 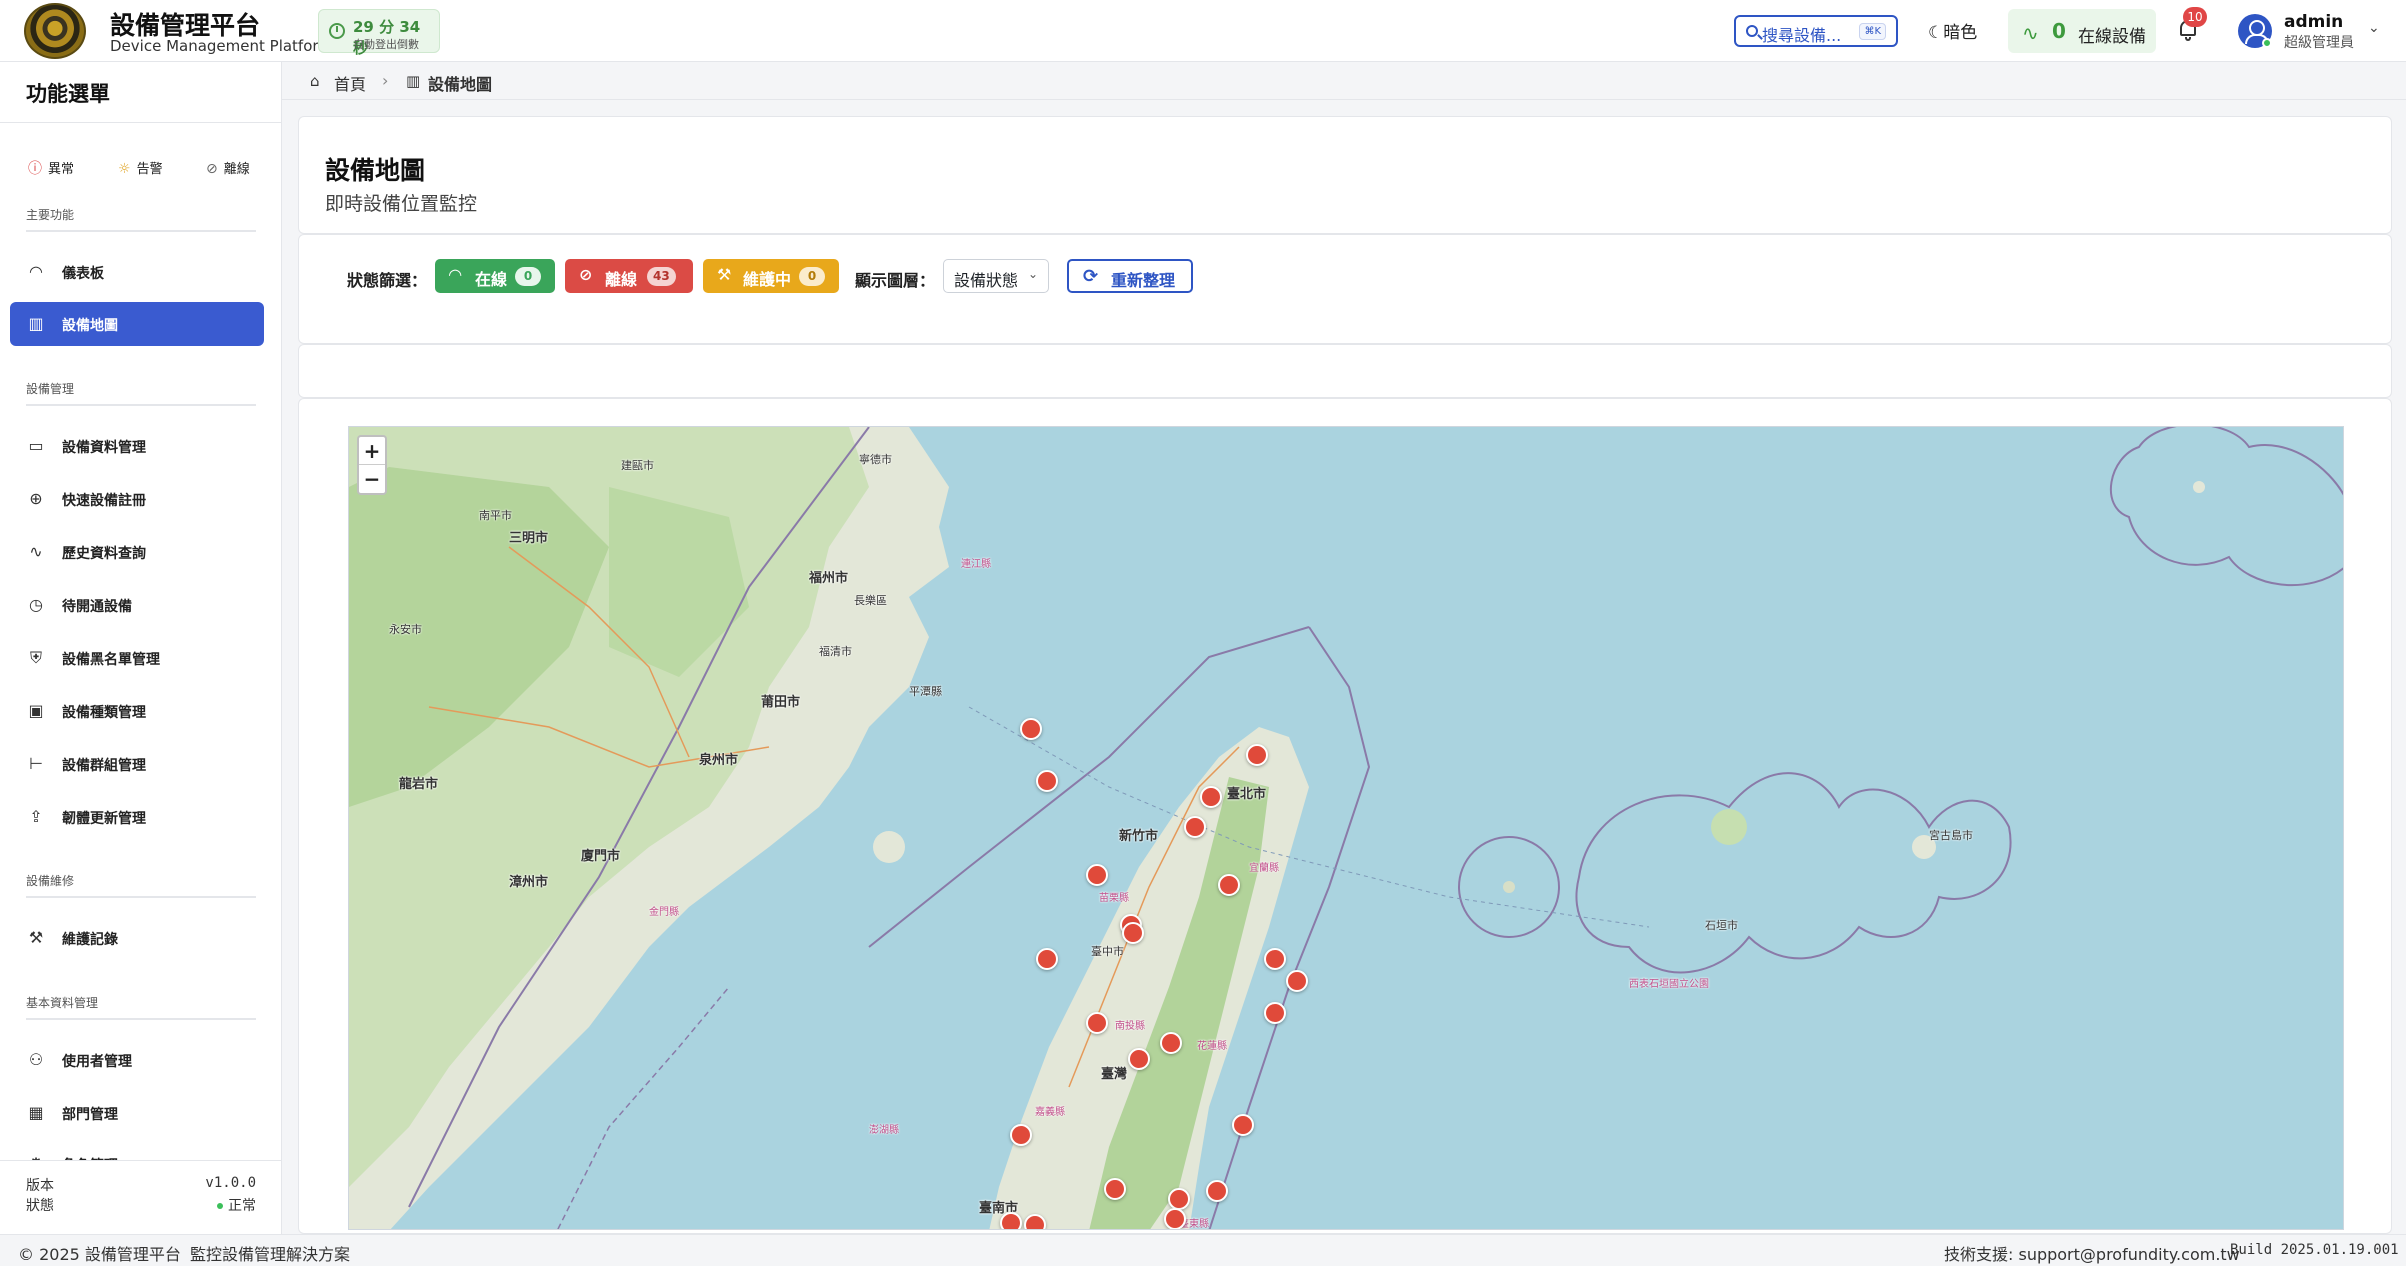 I want to click on refresh-icon: ⟳, so click(x=1091, y=276).